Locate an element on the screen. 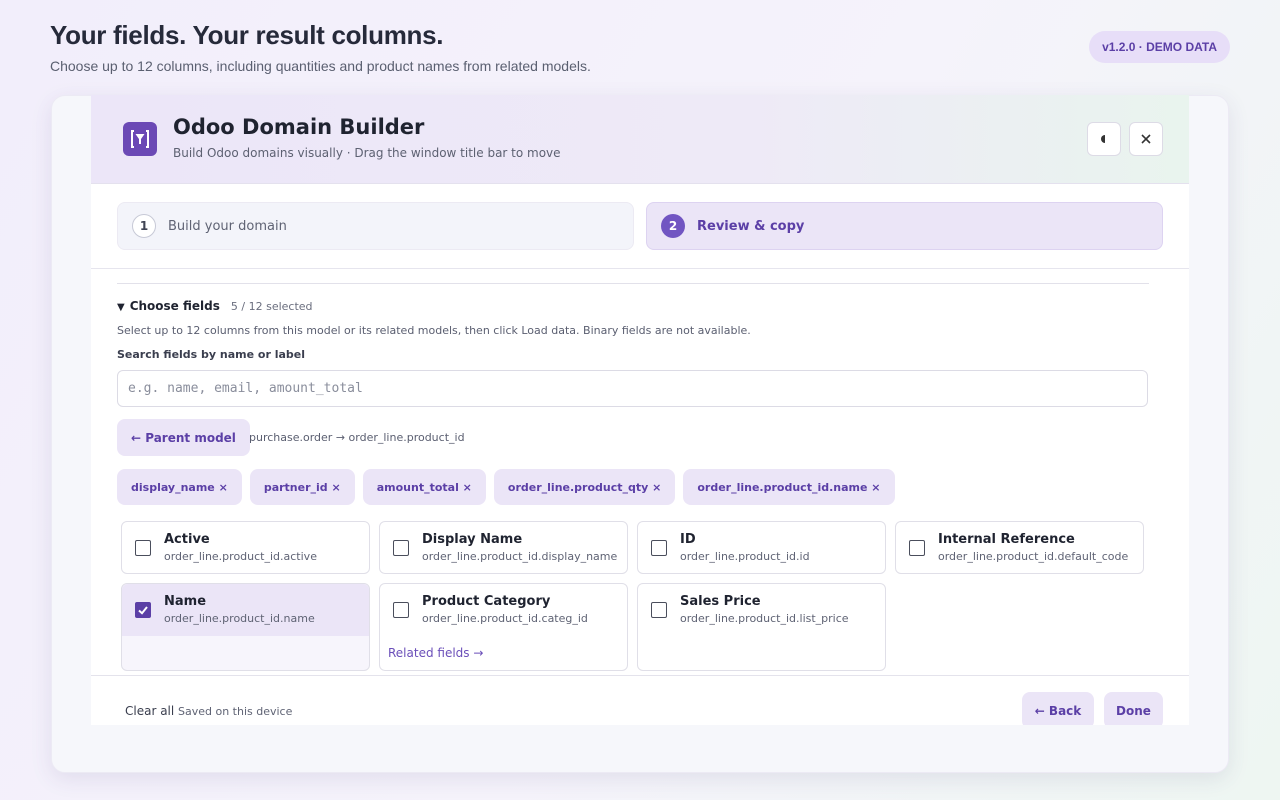  chip-product-name: order_line.product_id.name × is located at coordinates (789, 487).